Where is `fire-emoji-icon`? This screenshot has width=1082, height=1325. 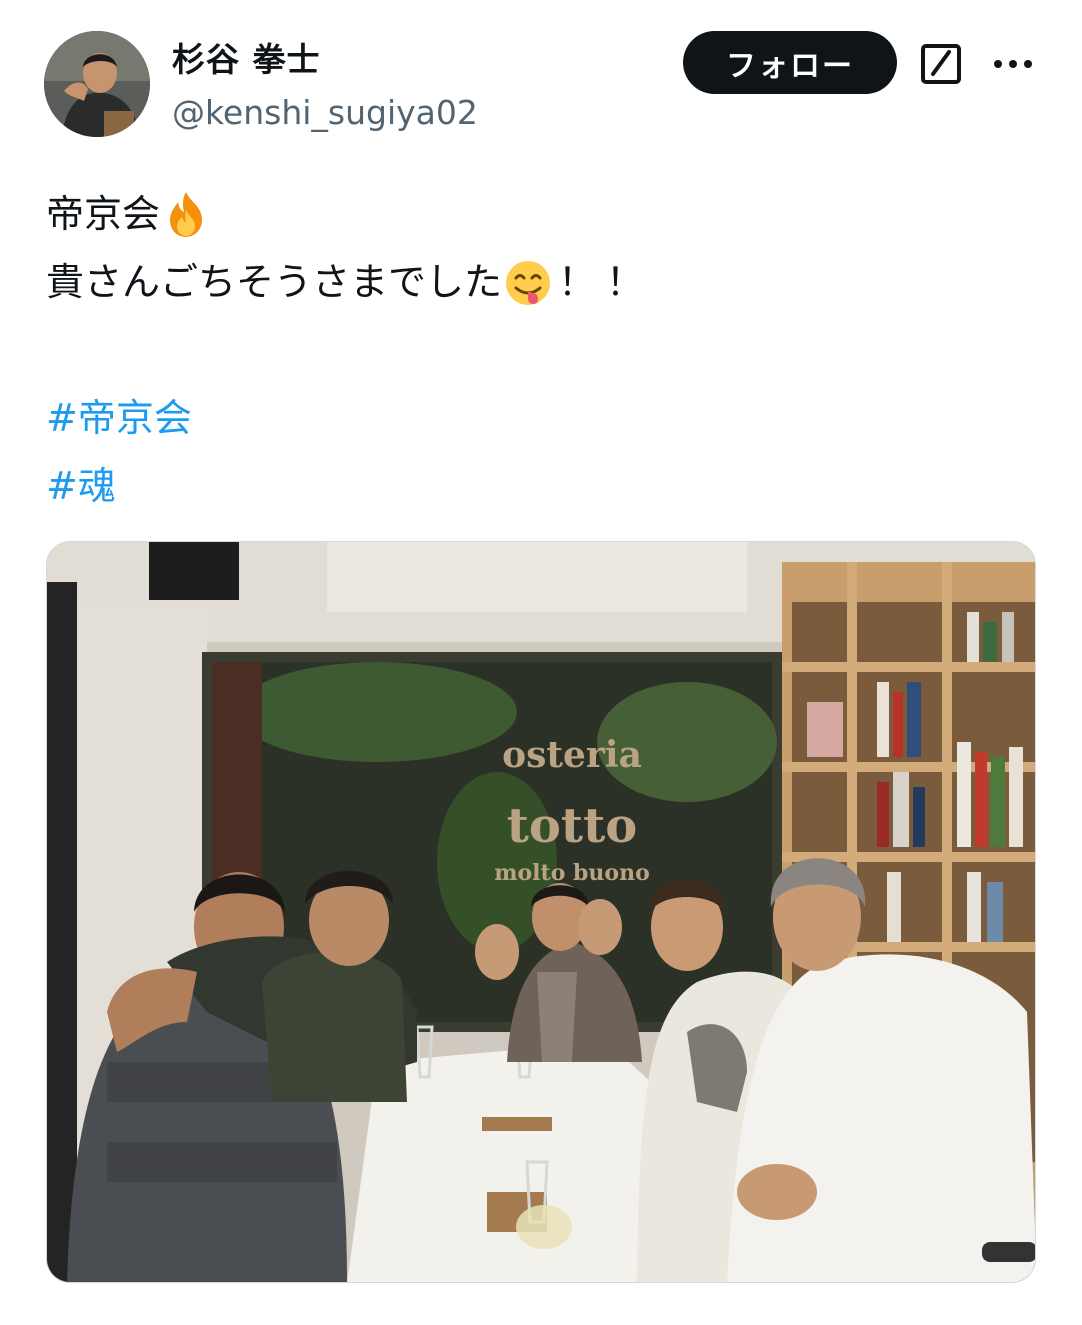
fire-emoji-icon is located at coordinates (186, 214).